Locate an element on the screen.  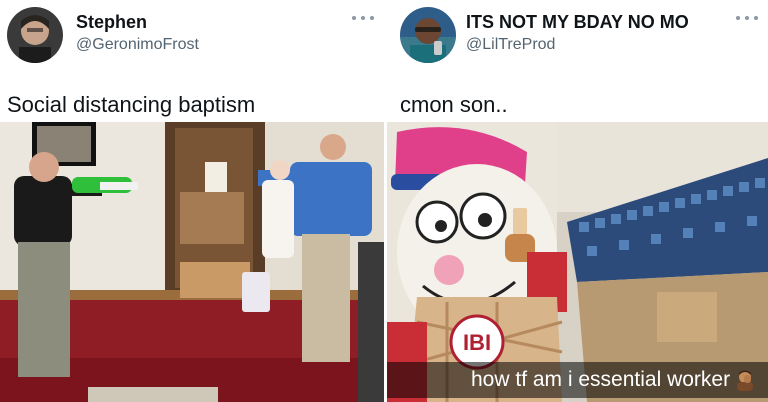
photo-caption: how tf am i essential worker is located at coordinates (577, 380).